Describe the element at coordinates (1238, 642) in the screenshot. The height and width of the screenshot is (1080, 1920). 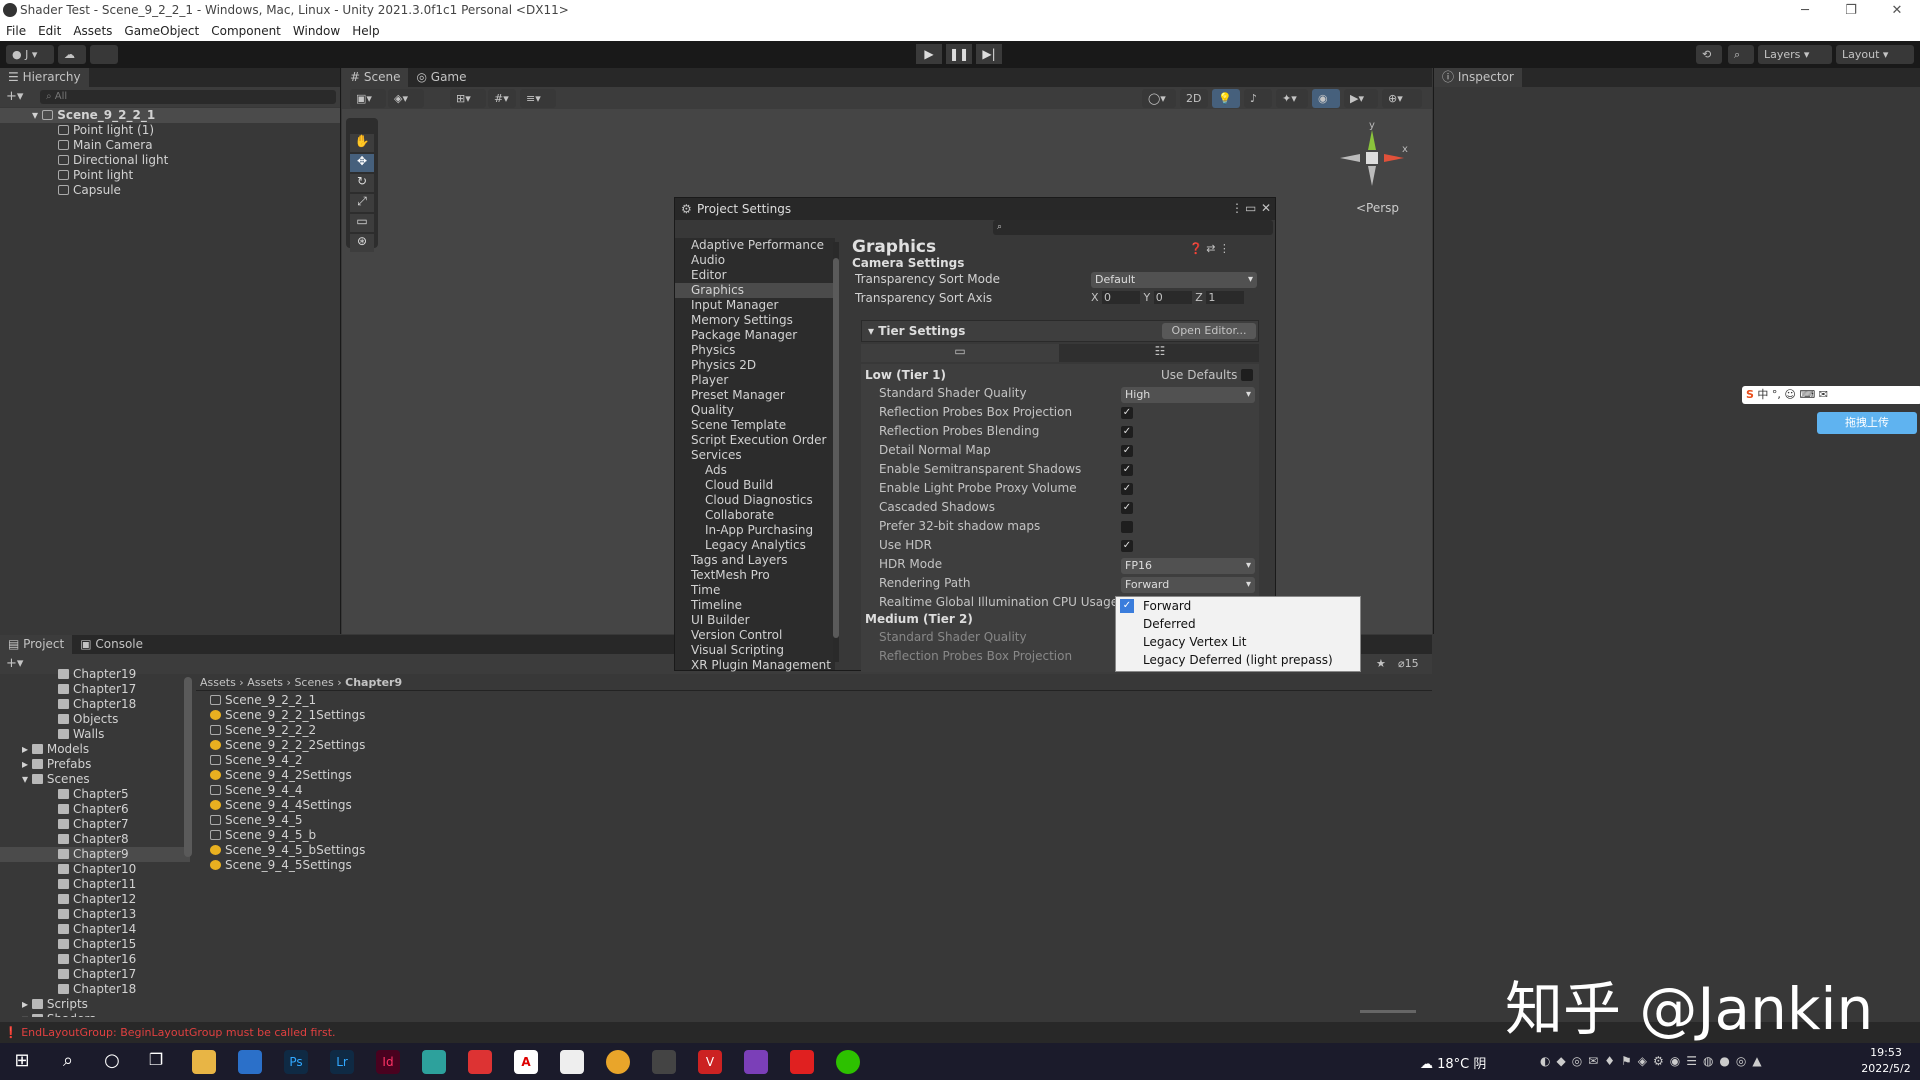
I see `option-legacy-vertex-lit: Legacy Vertex Lit` at that location.